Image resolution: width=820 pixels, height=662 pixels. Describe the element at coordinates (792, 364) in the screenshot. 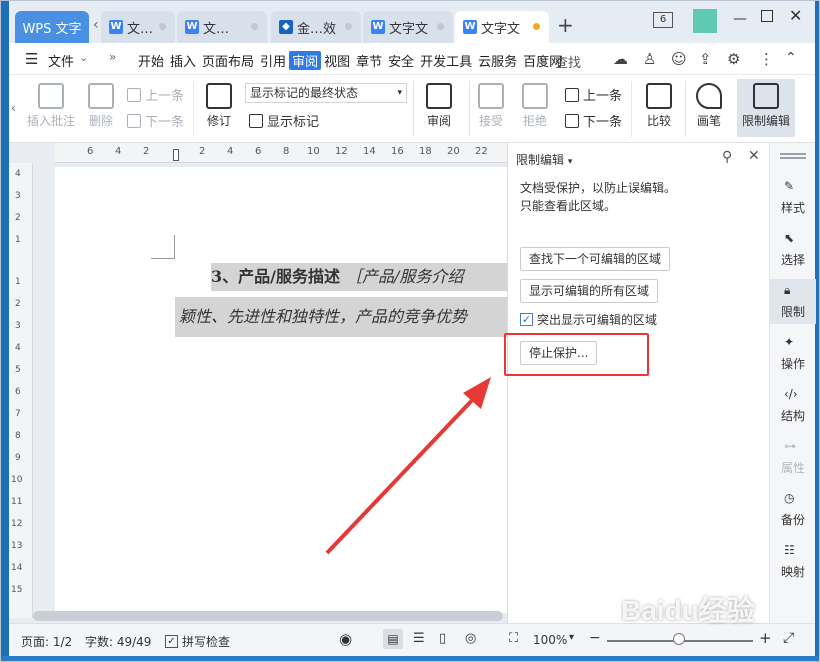

I see `label: 操作` at that location.